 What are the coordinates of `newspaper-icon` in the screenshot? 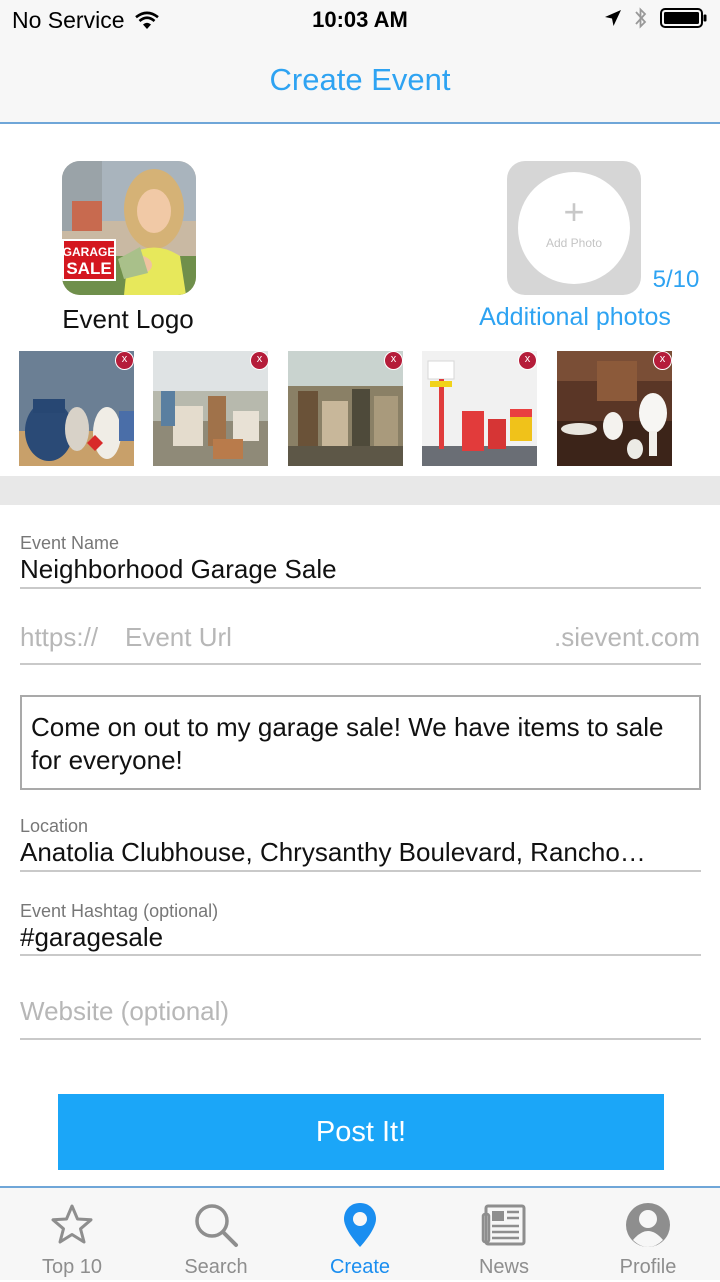 It's located at (503, 1225).